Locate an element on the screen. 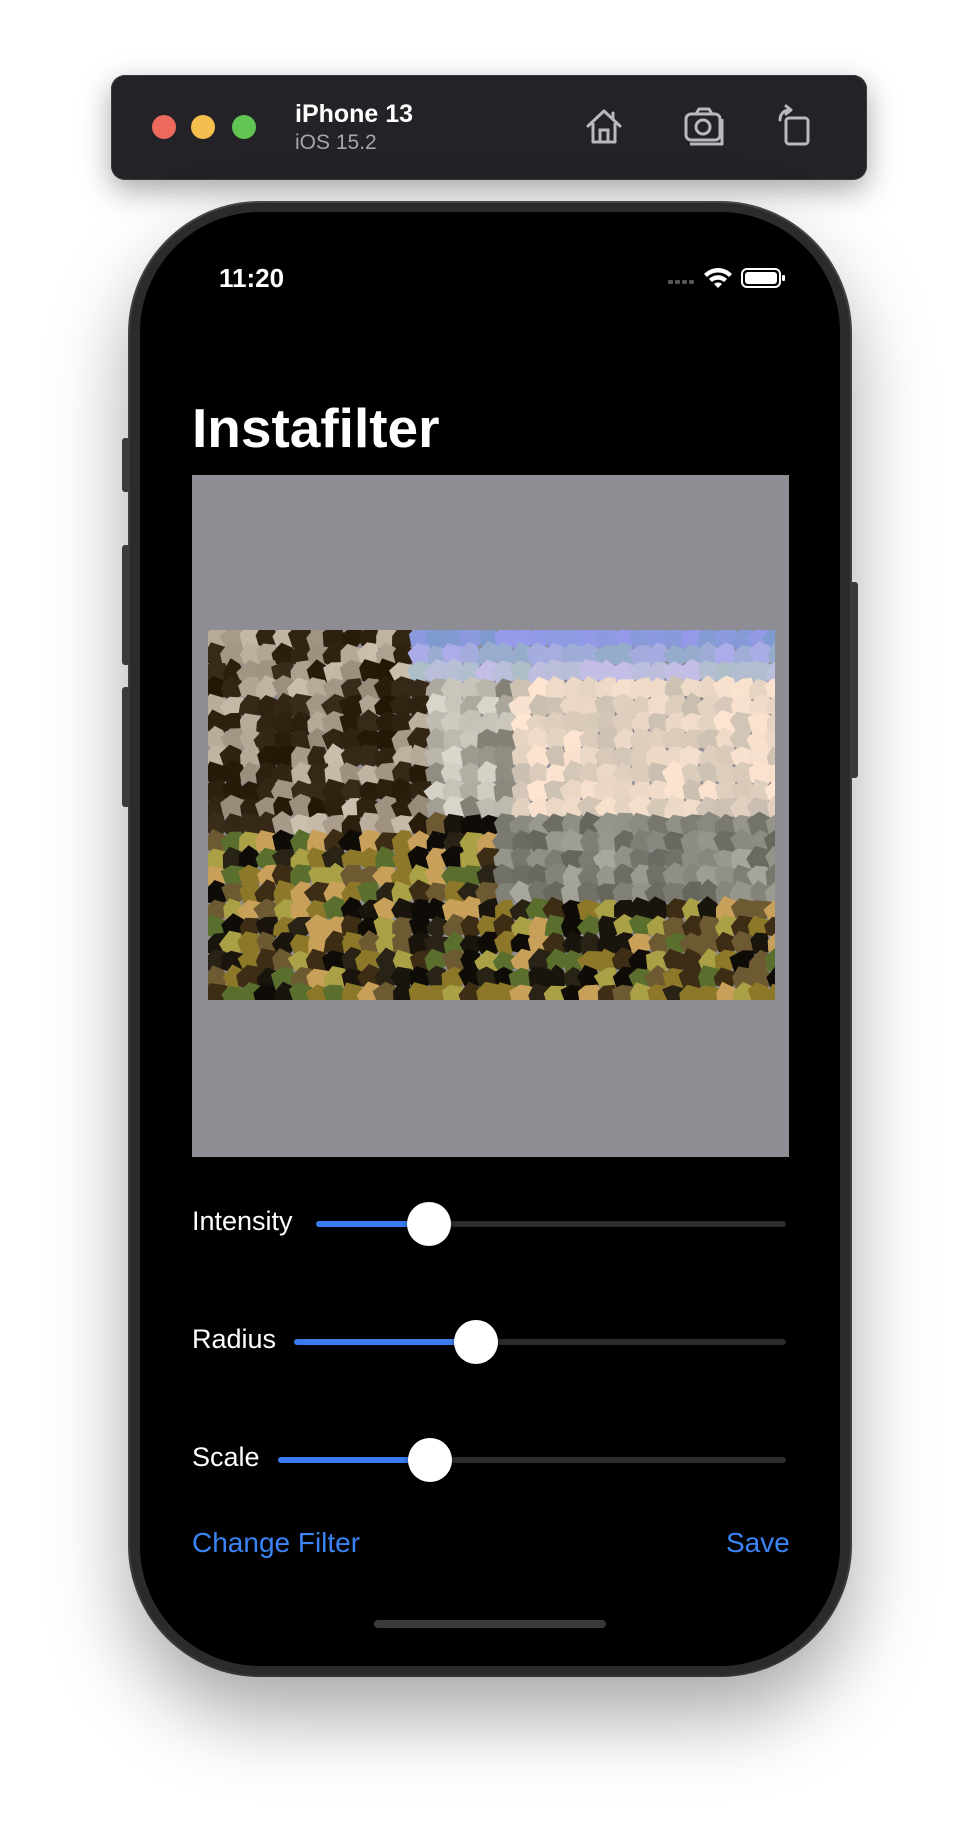 The width and height of the screenshot is (978, 1826). volume-up-button is located at coordinates (126, 605).